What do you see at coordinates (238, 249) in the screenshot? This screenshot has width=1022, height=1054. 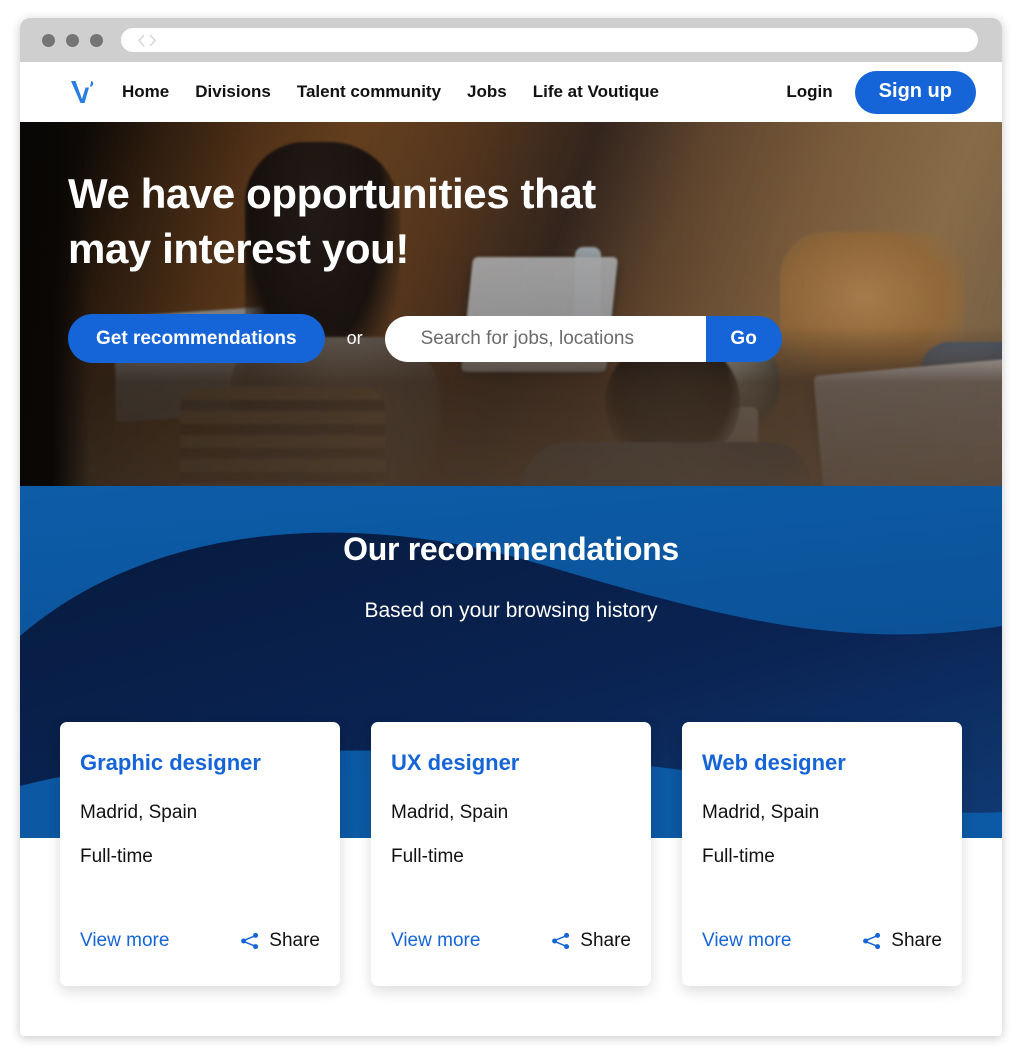 I see `hero-title-line-2: may interest you!` at bounding box center [238, 249].